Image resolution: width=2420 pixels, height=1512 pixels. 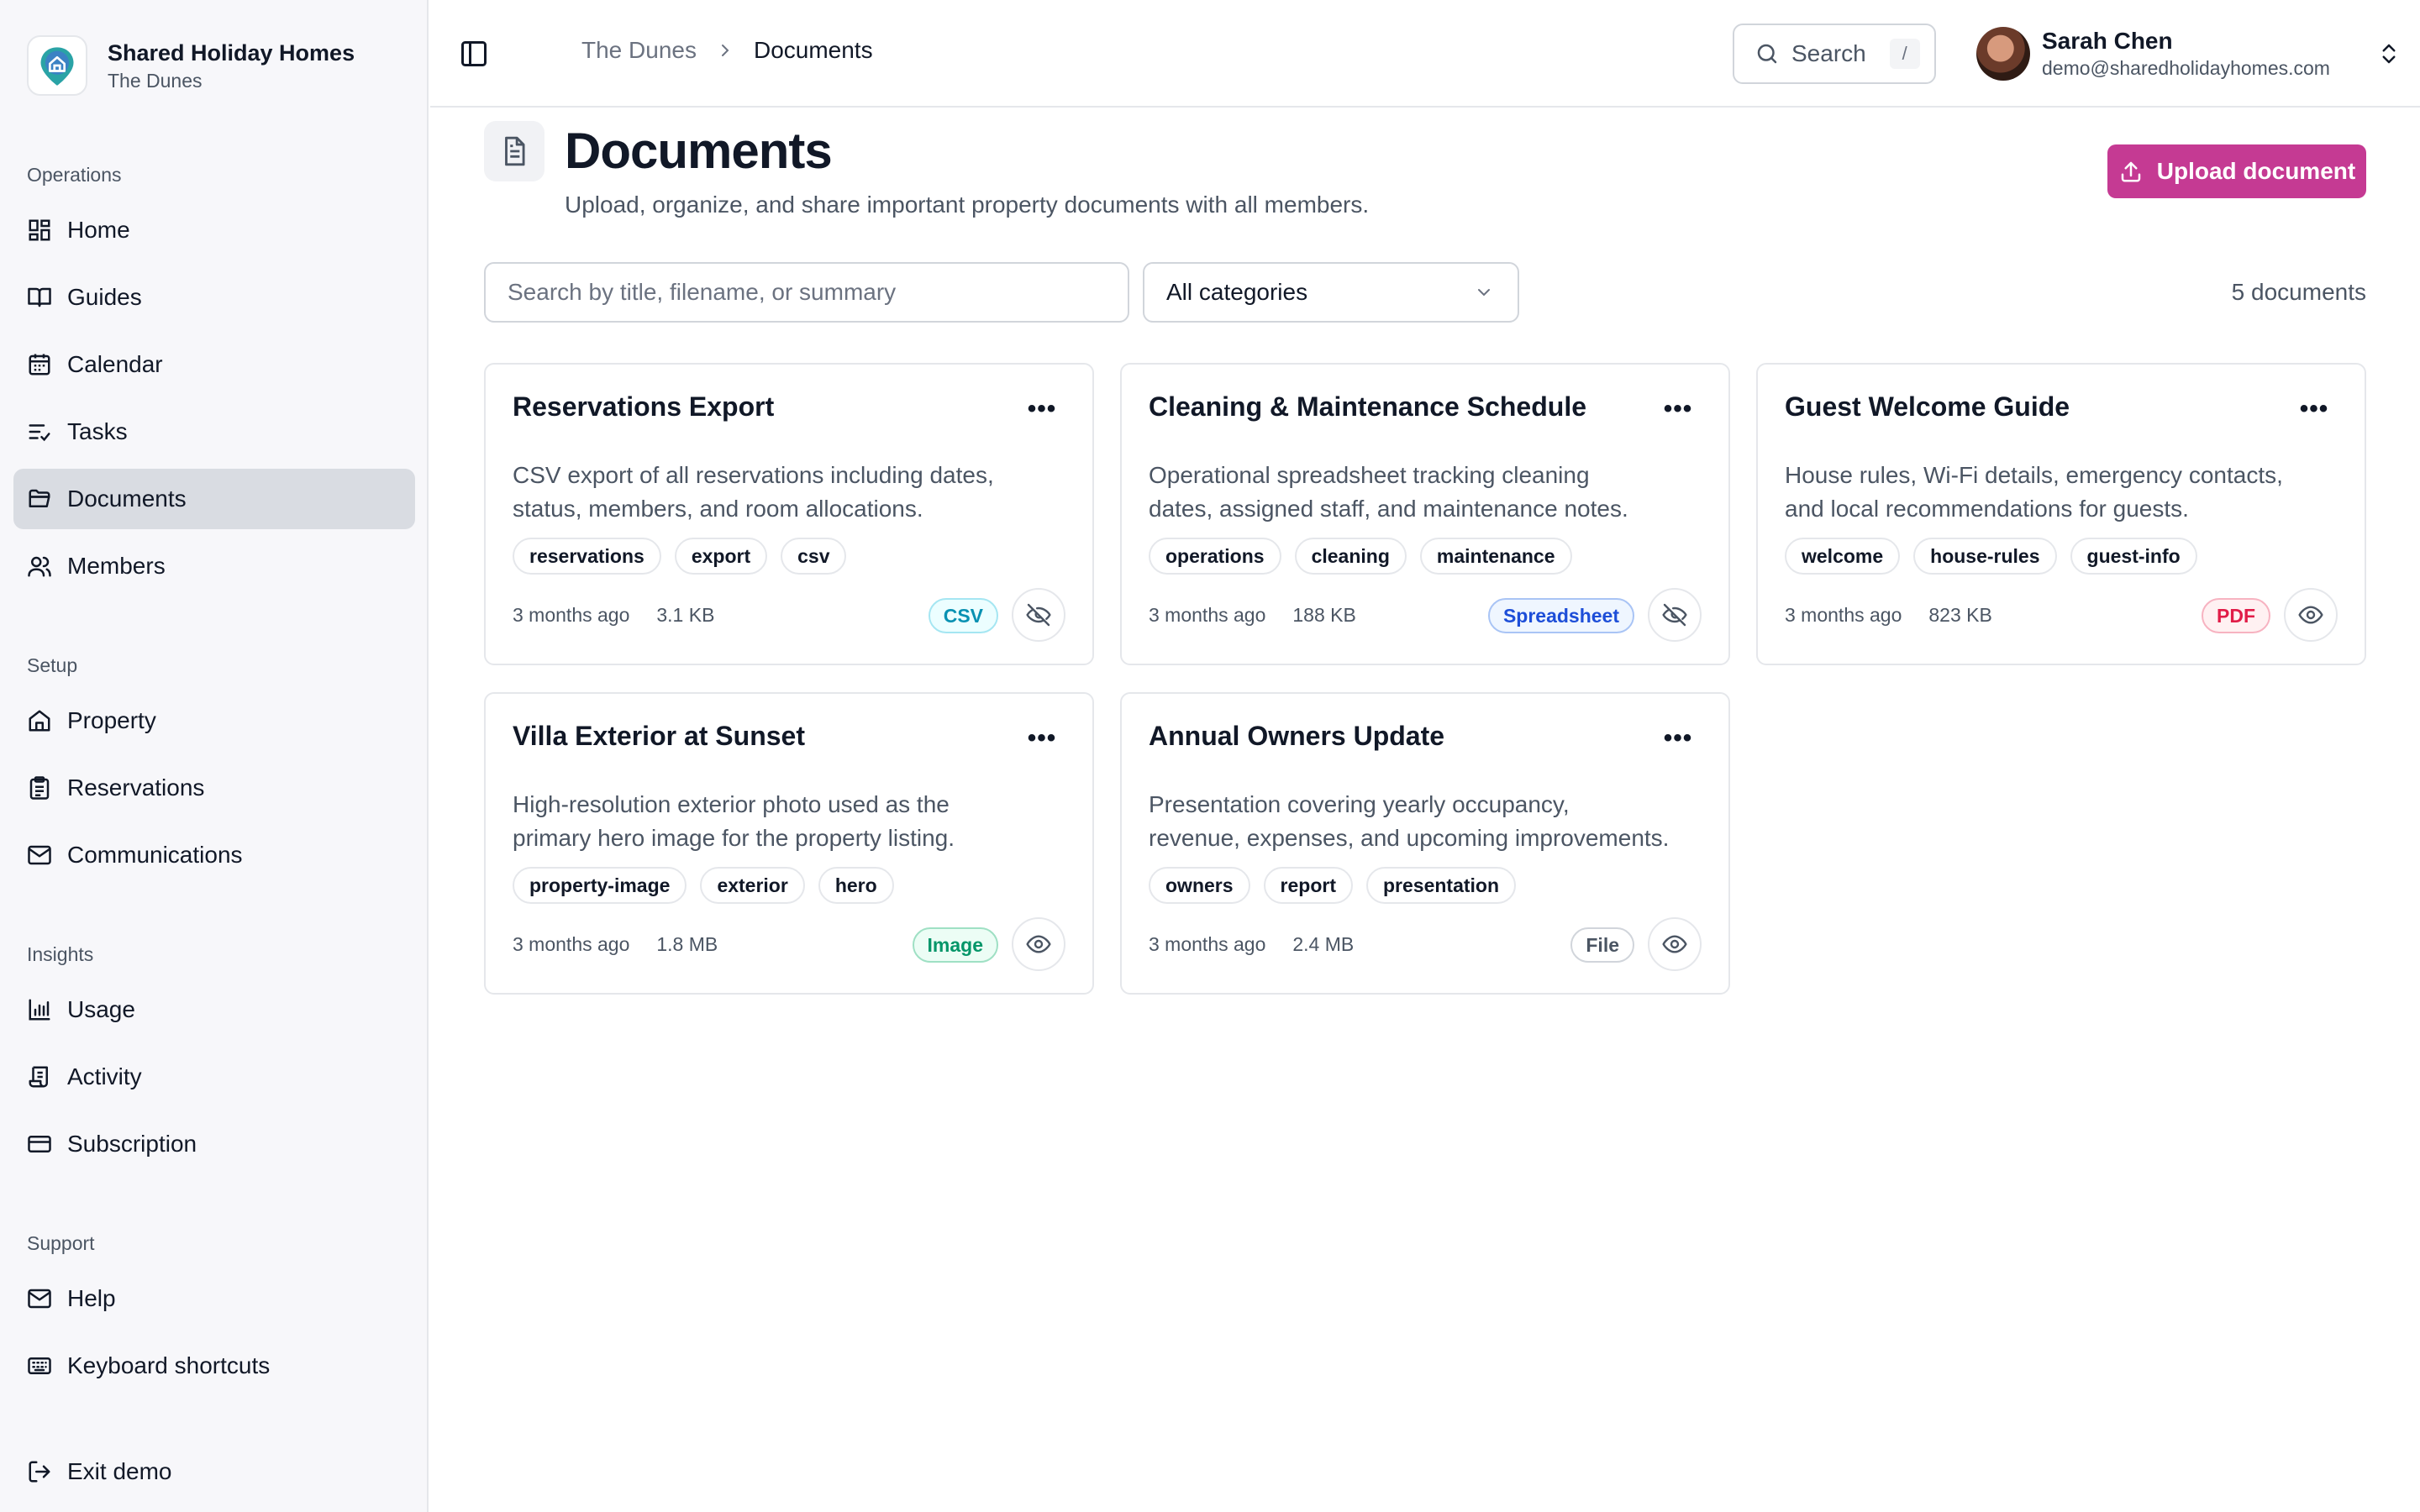 I want to click on folder-icon, so click(x=39, y=498).